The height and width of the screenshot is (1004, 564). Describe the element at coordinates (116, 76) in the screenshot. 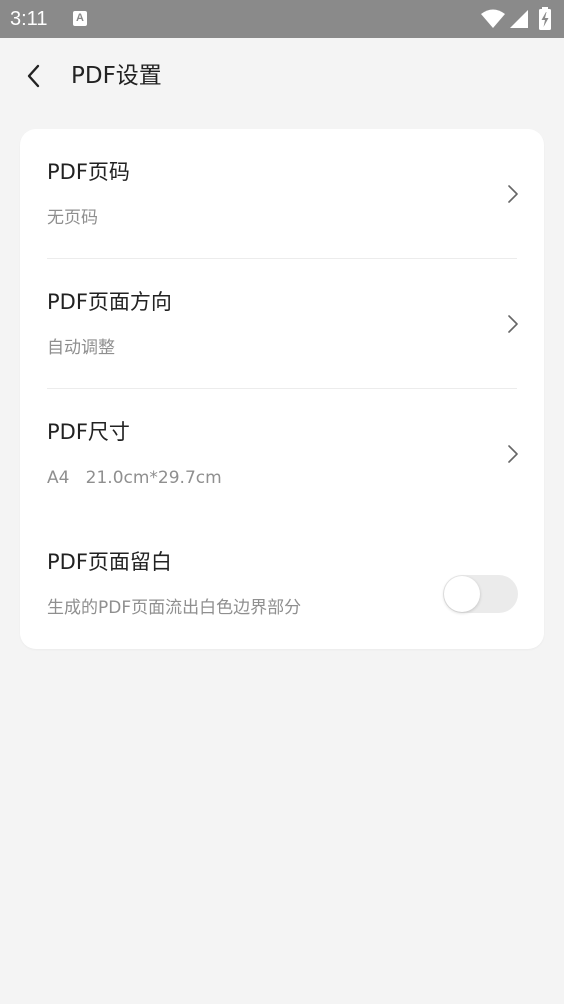

I see `page-title: PDF设置` at that location.